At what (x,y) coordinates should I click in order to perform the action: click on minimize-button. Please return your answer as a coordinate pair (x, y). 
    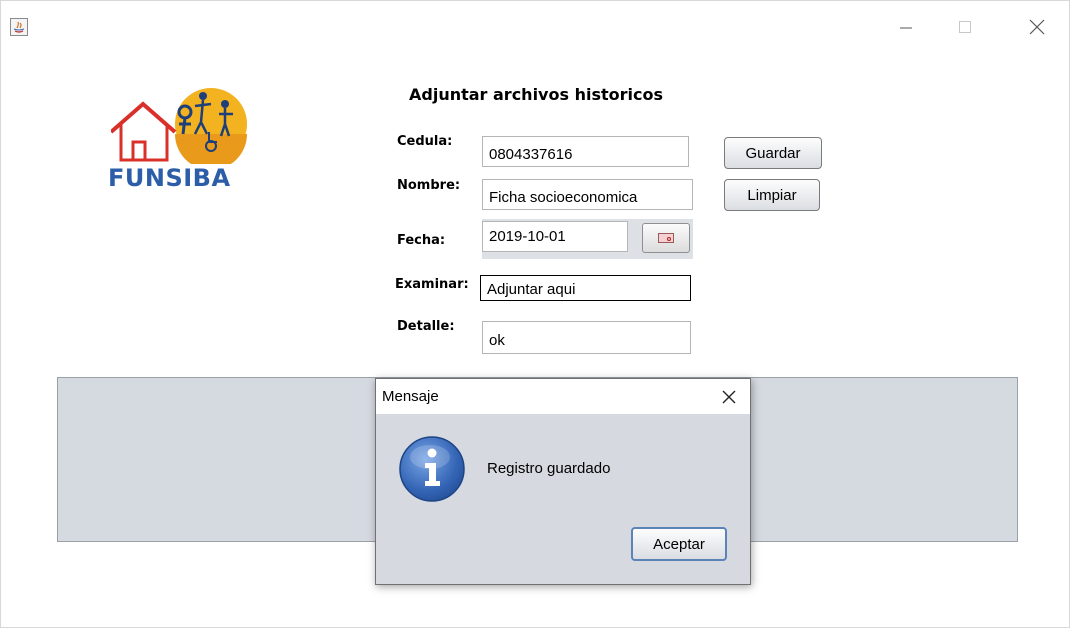
    Looking at the image, I should click on (906, 26).